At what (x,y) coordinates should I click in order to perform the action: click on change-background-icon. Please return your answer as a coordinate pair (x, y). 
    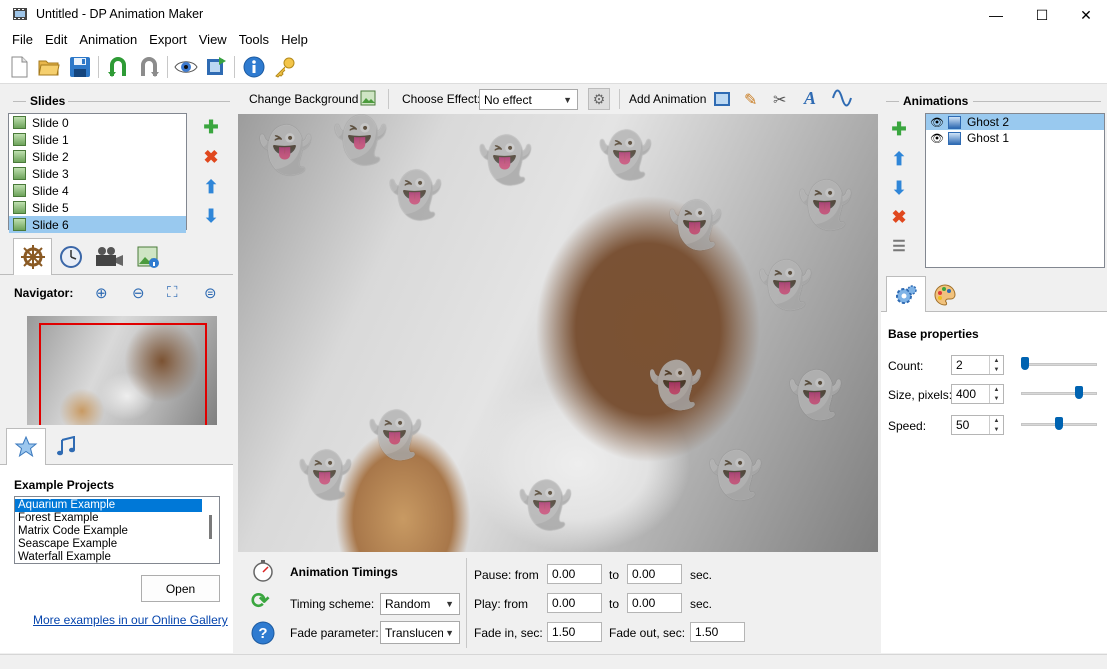
    Looking at the image, I should click on (368, 98).